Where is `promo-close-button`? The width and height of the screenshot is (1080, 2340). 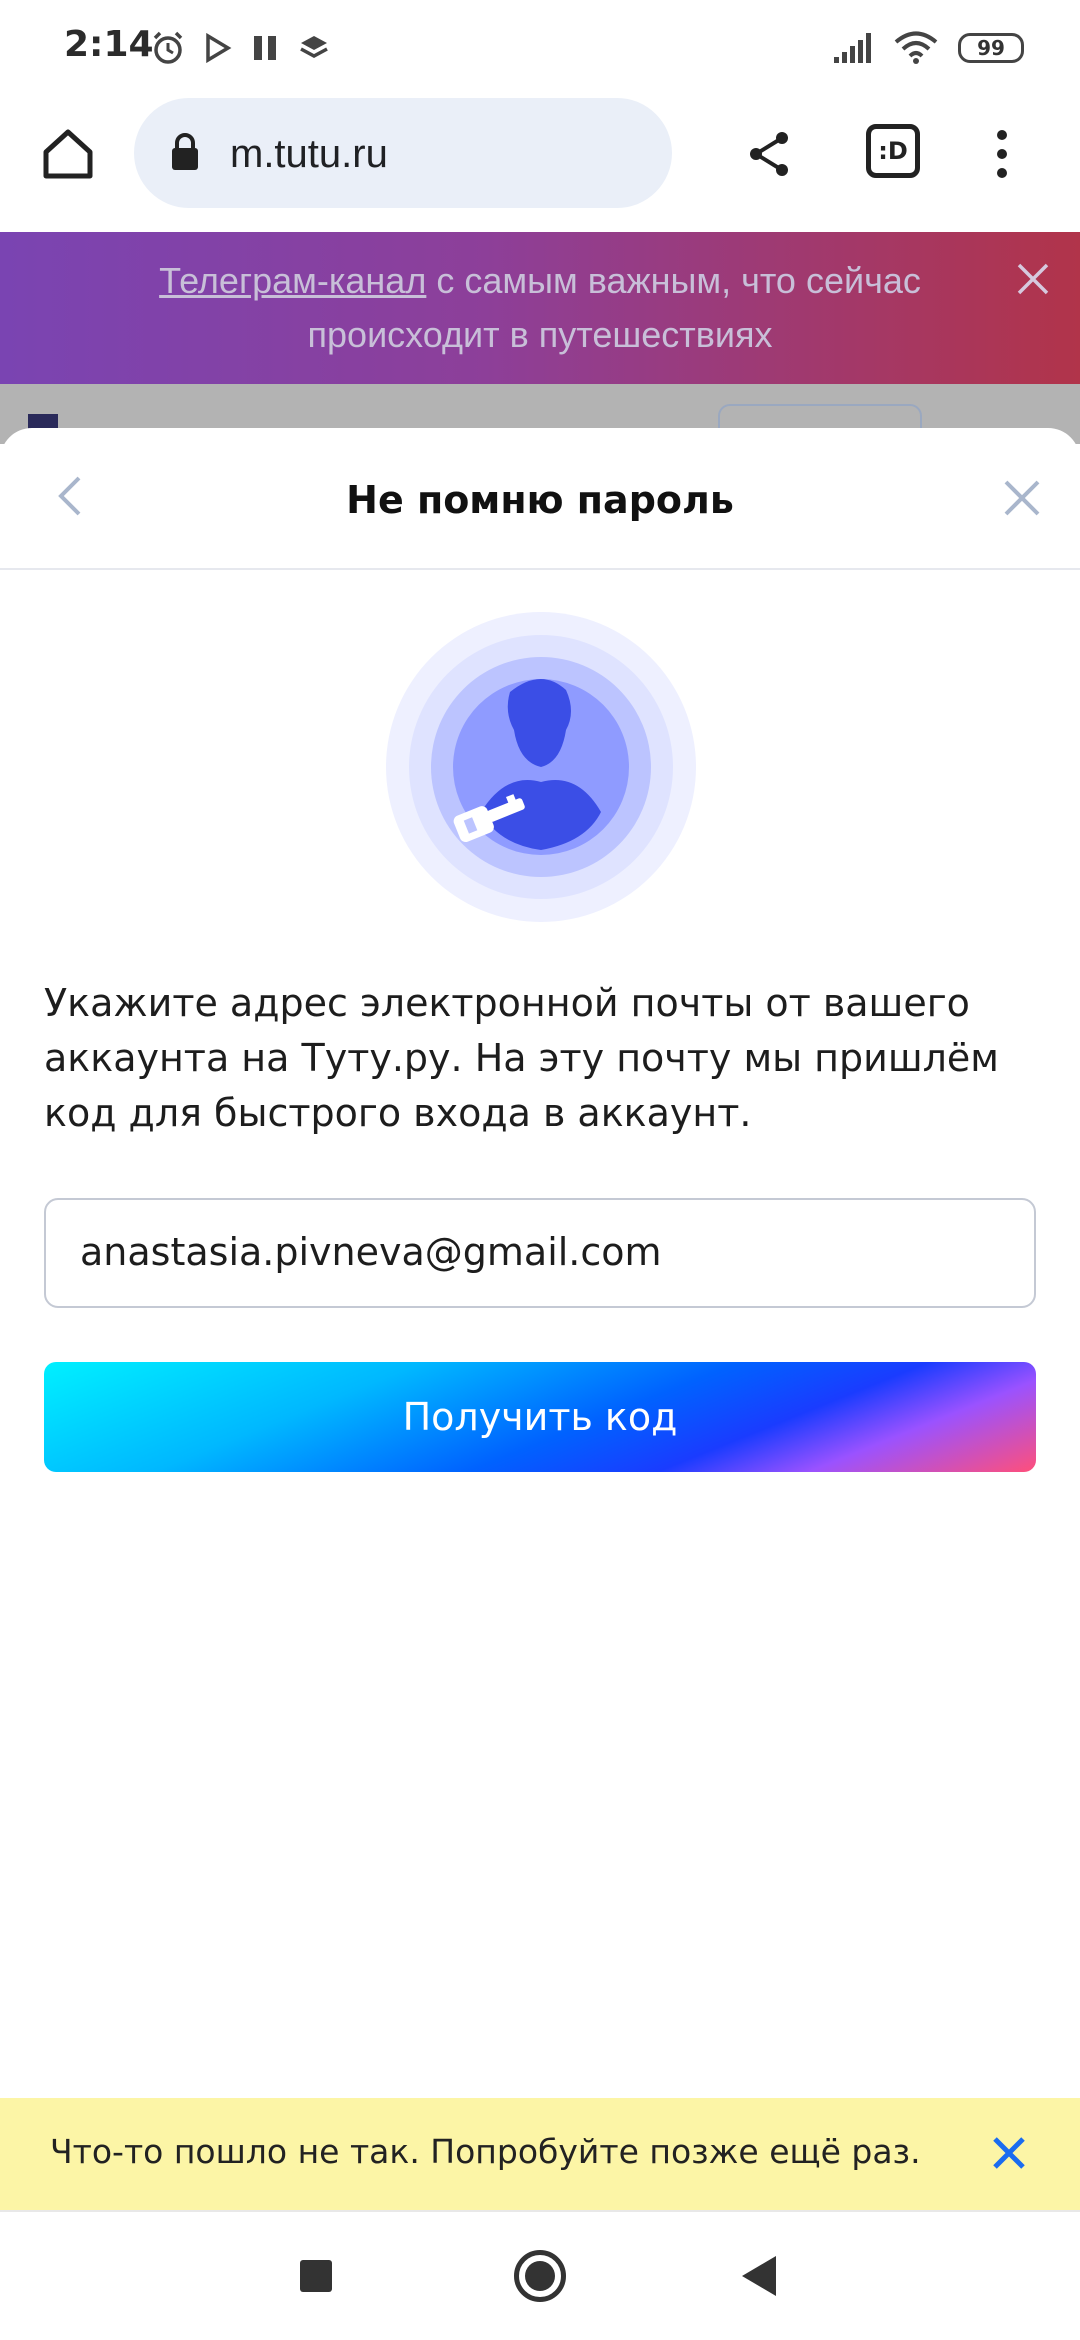 promo-close-button is located at coordinates (1033, 279).